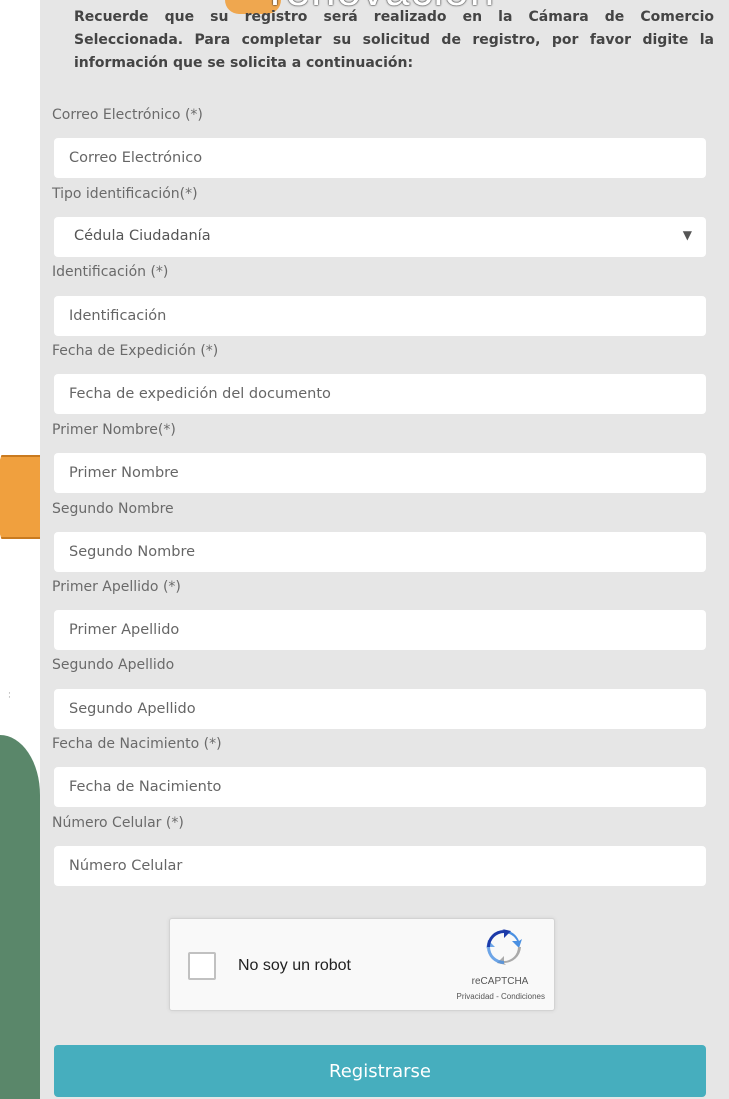  What do you see at coordinates (483, 996) in the screenshot?
I see `recaptcha-terms-link: Privacidad - Condiciones` at bounding box center [483, 996].